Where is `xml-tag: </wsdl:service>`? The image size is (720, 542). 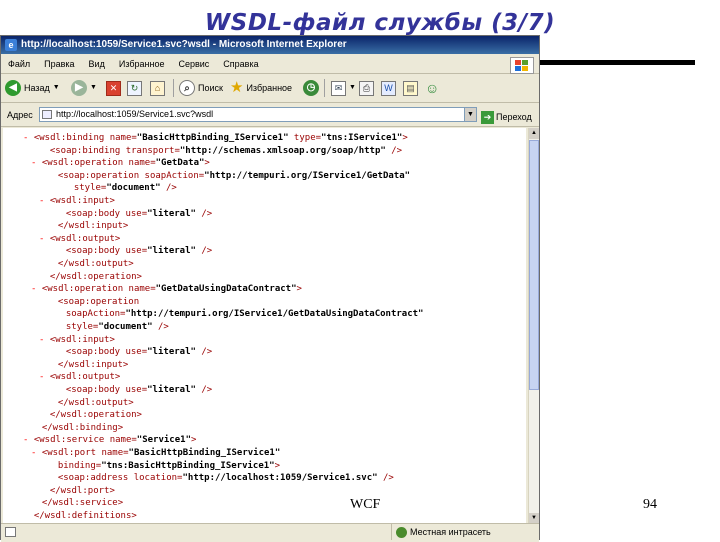
xml-tag: </wsdl:service> is located at coordinates (82, 503).